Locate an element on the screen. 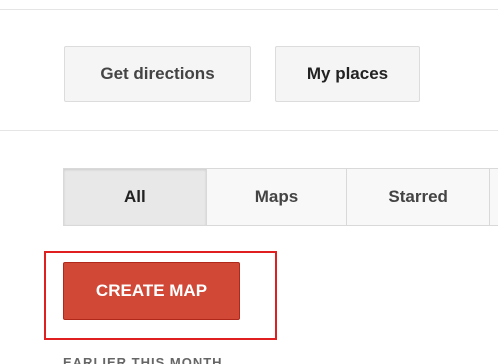 This screenshot has width=498, height=364. tab-overflow is located at coordinates (494, 197).